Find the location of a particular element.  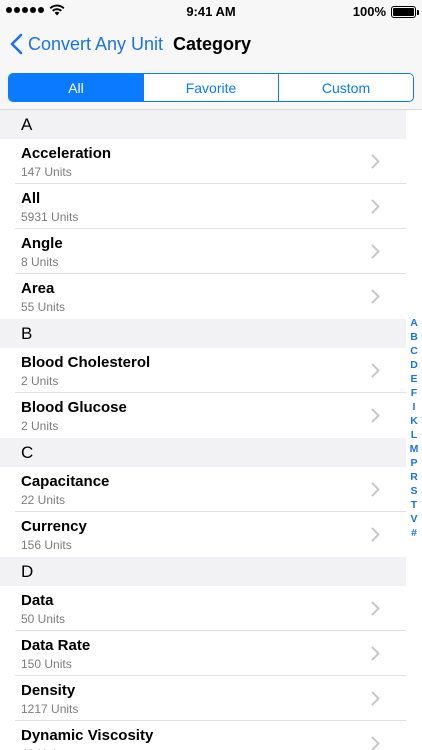

segment-custom: Custom is located at coordinates (345, 87).